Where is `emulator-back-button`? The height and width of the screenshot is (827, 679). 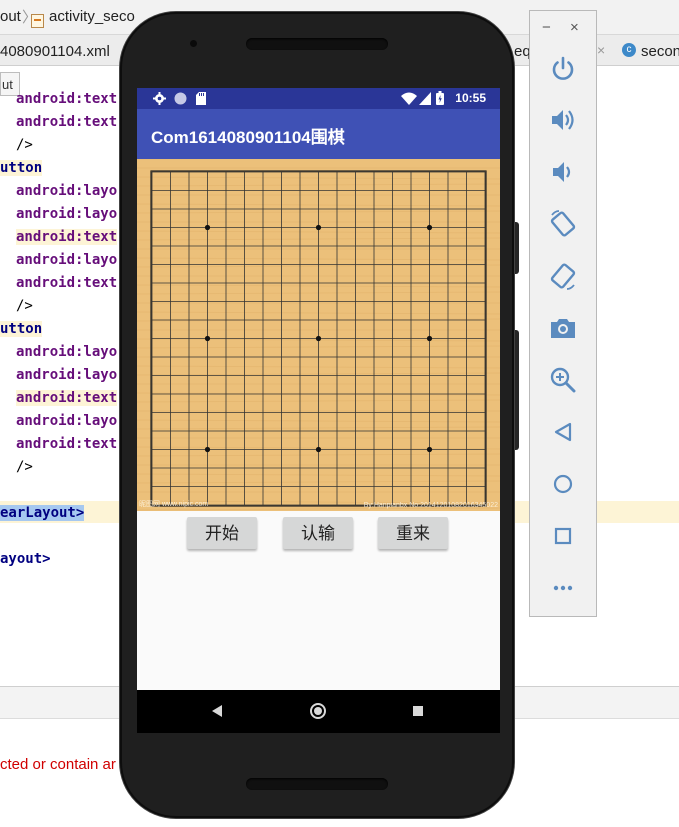
emulator-back-button is located at coordinates (563, 432).